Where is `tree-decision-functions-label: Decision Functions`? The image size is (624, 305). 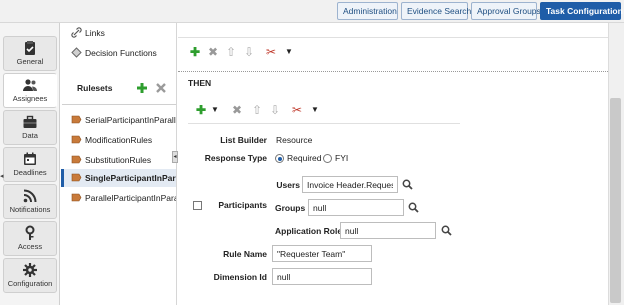
tree-decision-functions-label: Decision Functions is located at coordinates (121, 53).